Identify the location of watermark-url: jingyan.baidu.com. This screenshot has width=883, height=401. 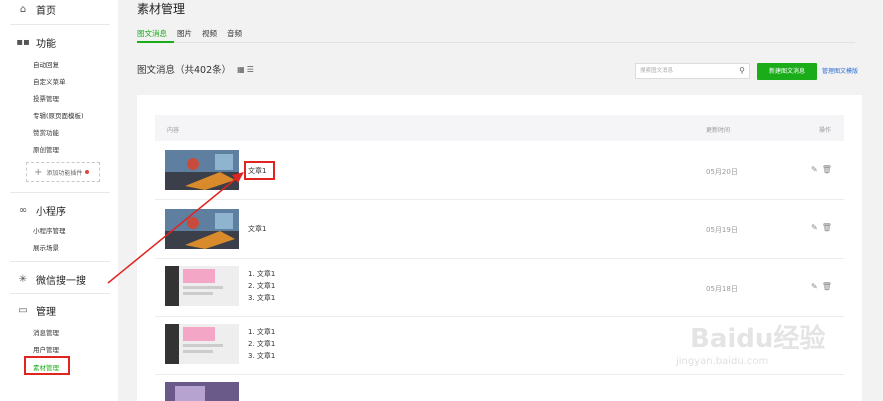
(722, 361).